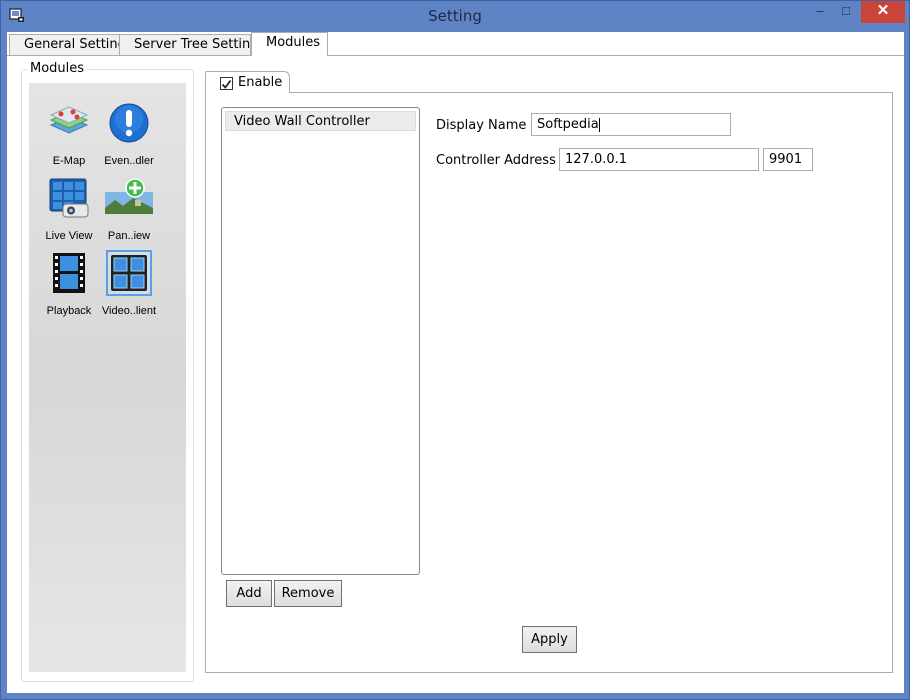 This screenshot has width=910, height=700. What do you see at coordinates (455, 55) in the screenshot?
I see `tab-strip-divider` at bounding box center [455, 55].